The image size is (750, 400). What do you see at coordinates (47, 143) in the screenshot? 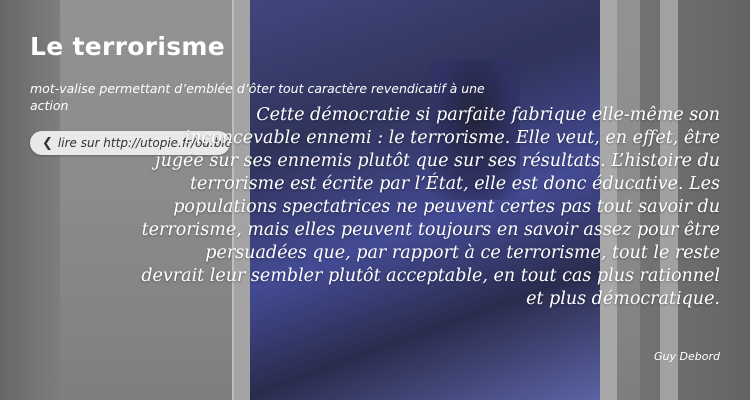
I see `chevron-left-icon: ❮` at bounding box center [47, 143].